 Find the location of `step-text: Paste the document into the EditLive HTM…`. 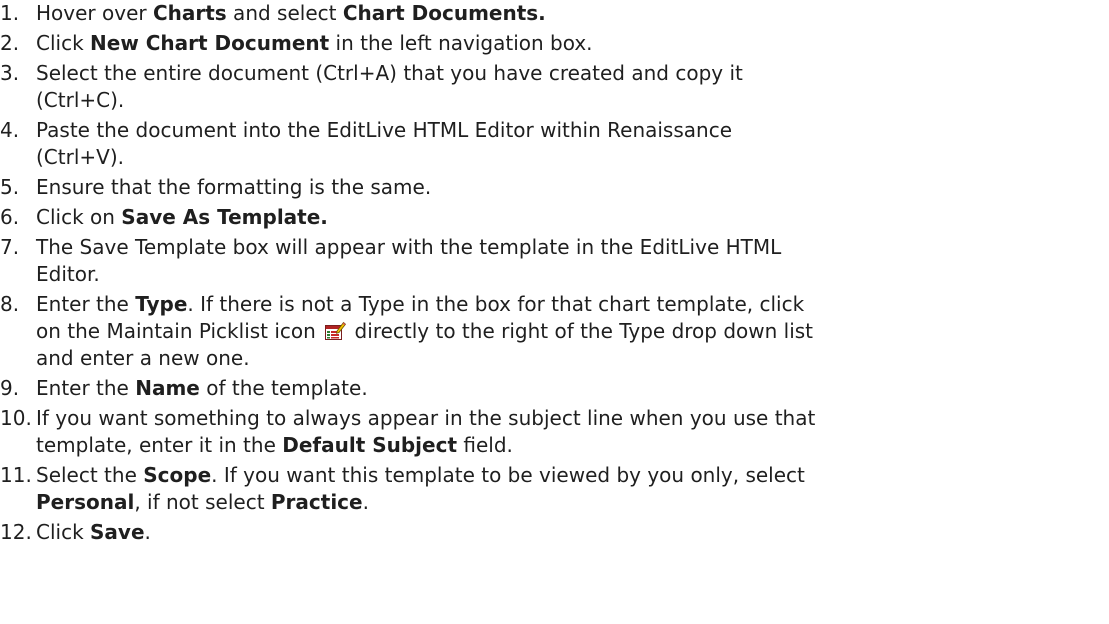

step-text: Paste the document into the EditLive HTM… is located at coordinates (384, 130).